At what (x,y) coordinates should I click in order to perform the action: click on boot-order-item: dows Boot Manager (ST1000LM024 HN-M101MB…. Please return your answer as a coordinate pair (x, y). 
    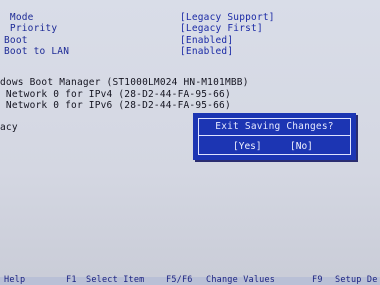
    Looking at the image, I should click on (124, 82).